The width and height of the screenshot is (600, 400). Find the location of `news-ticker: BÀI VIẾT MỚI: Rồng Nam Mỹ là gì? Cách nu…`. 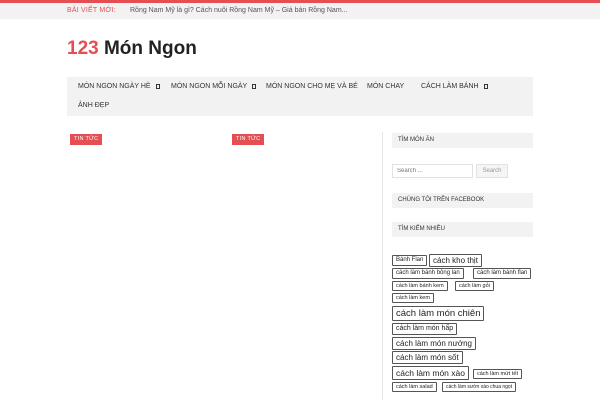

news-ticker: BÀI VIẾT MỚI: Rồng Nam Mỹ là gì? Cách nu… is located at coordinates (300, 11).